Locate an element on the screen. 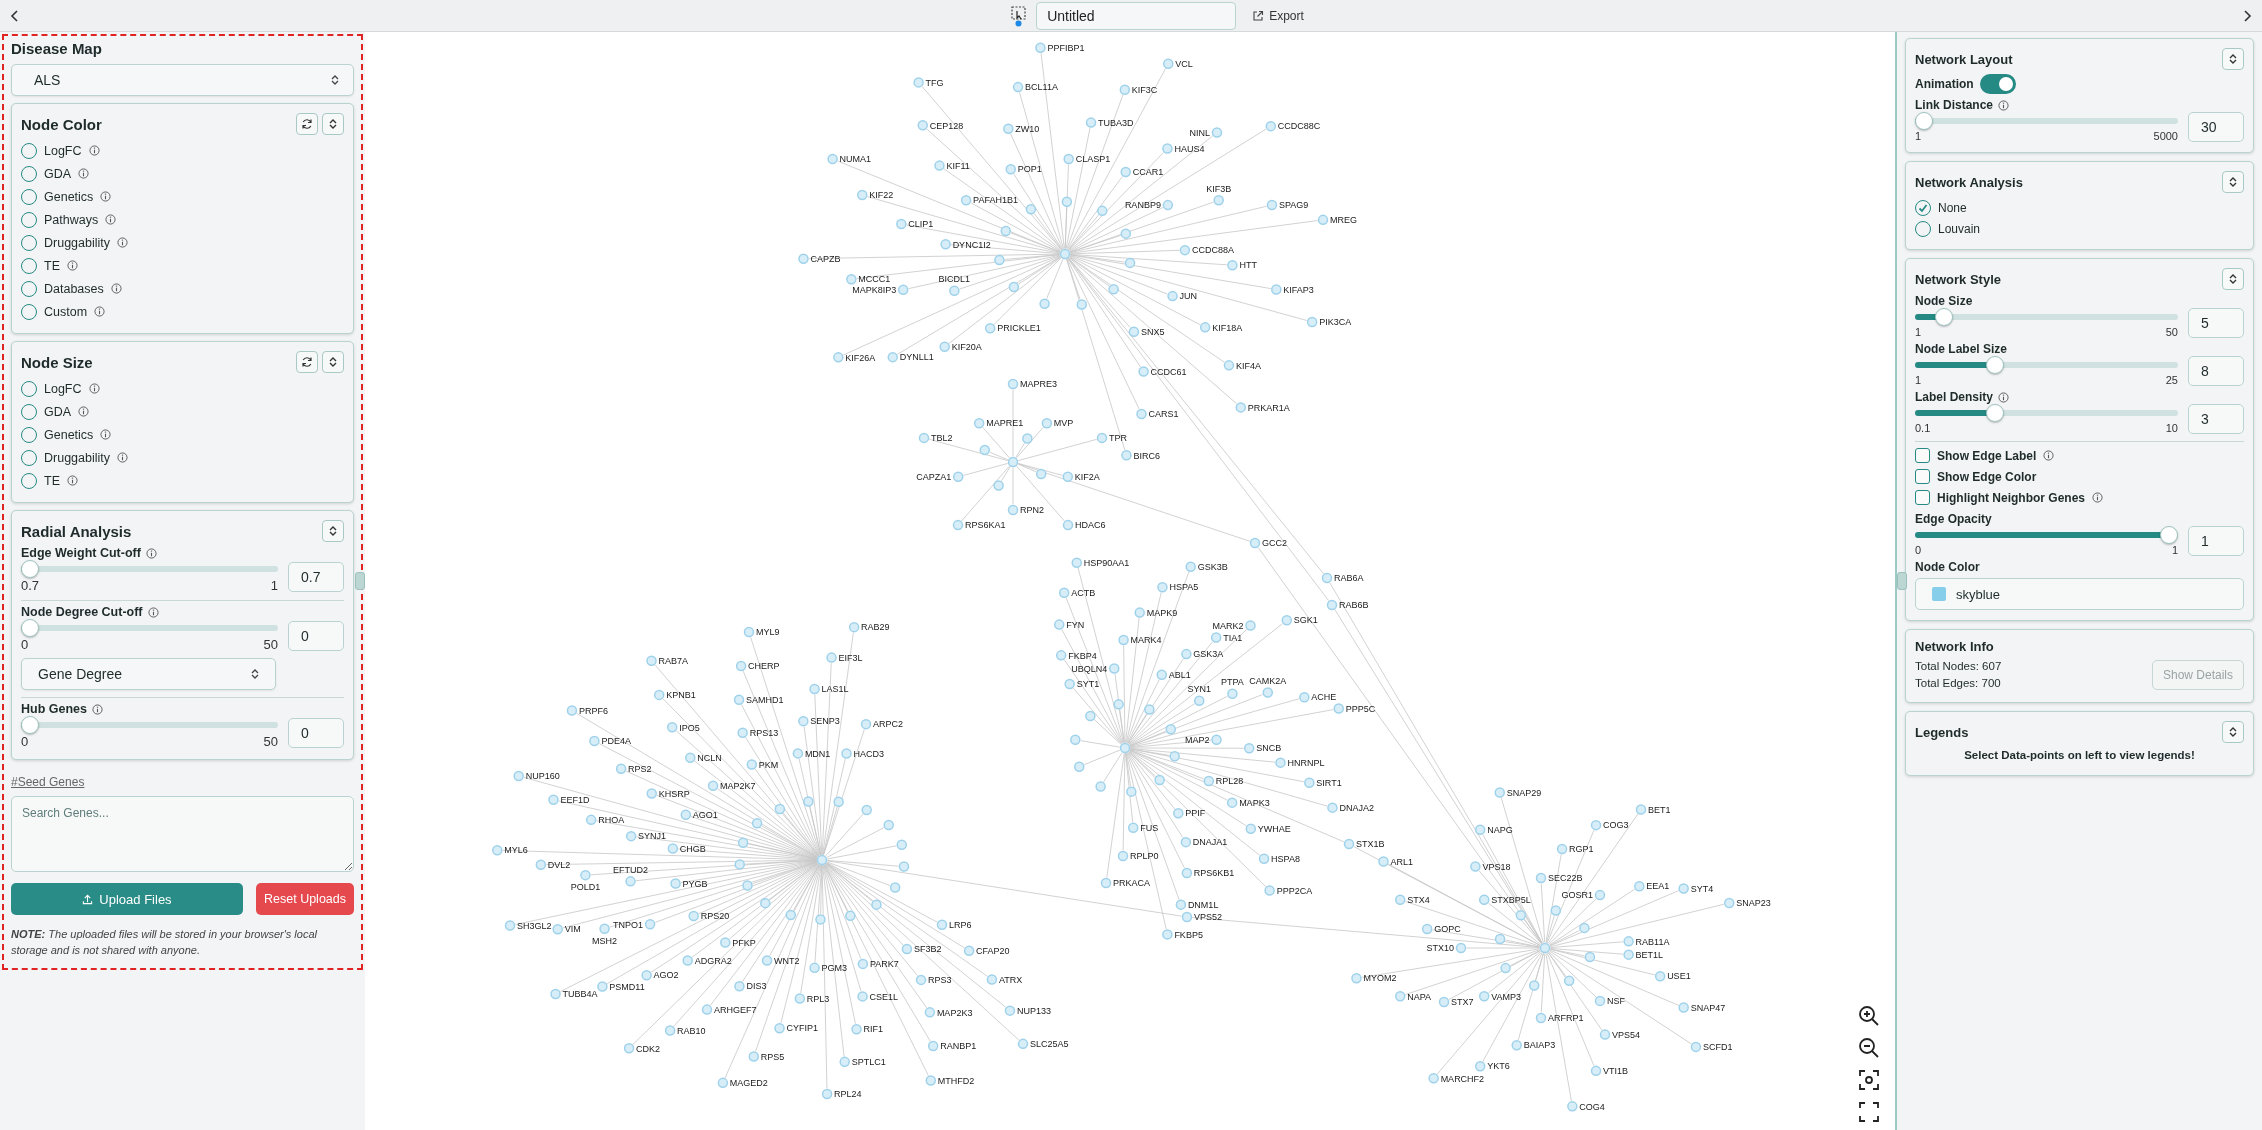 The image size is (2262, 1130). node-label: CLIP1 is located at coordinates (921, 224).